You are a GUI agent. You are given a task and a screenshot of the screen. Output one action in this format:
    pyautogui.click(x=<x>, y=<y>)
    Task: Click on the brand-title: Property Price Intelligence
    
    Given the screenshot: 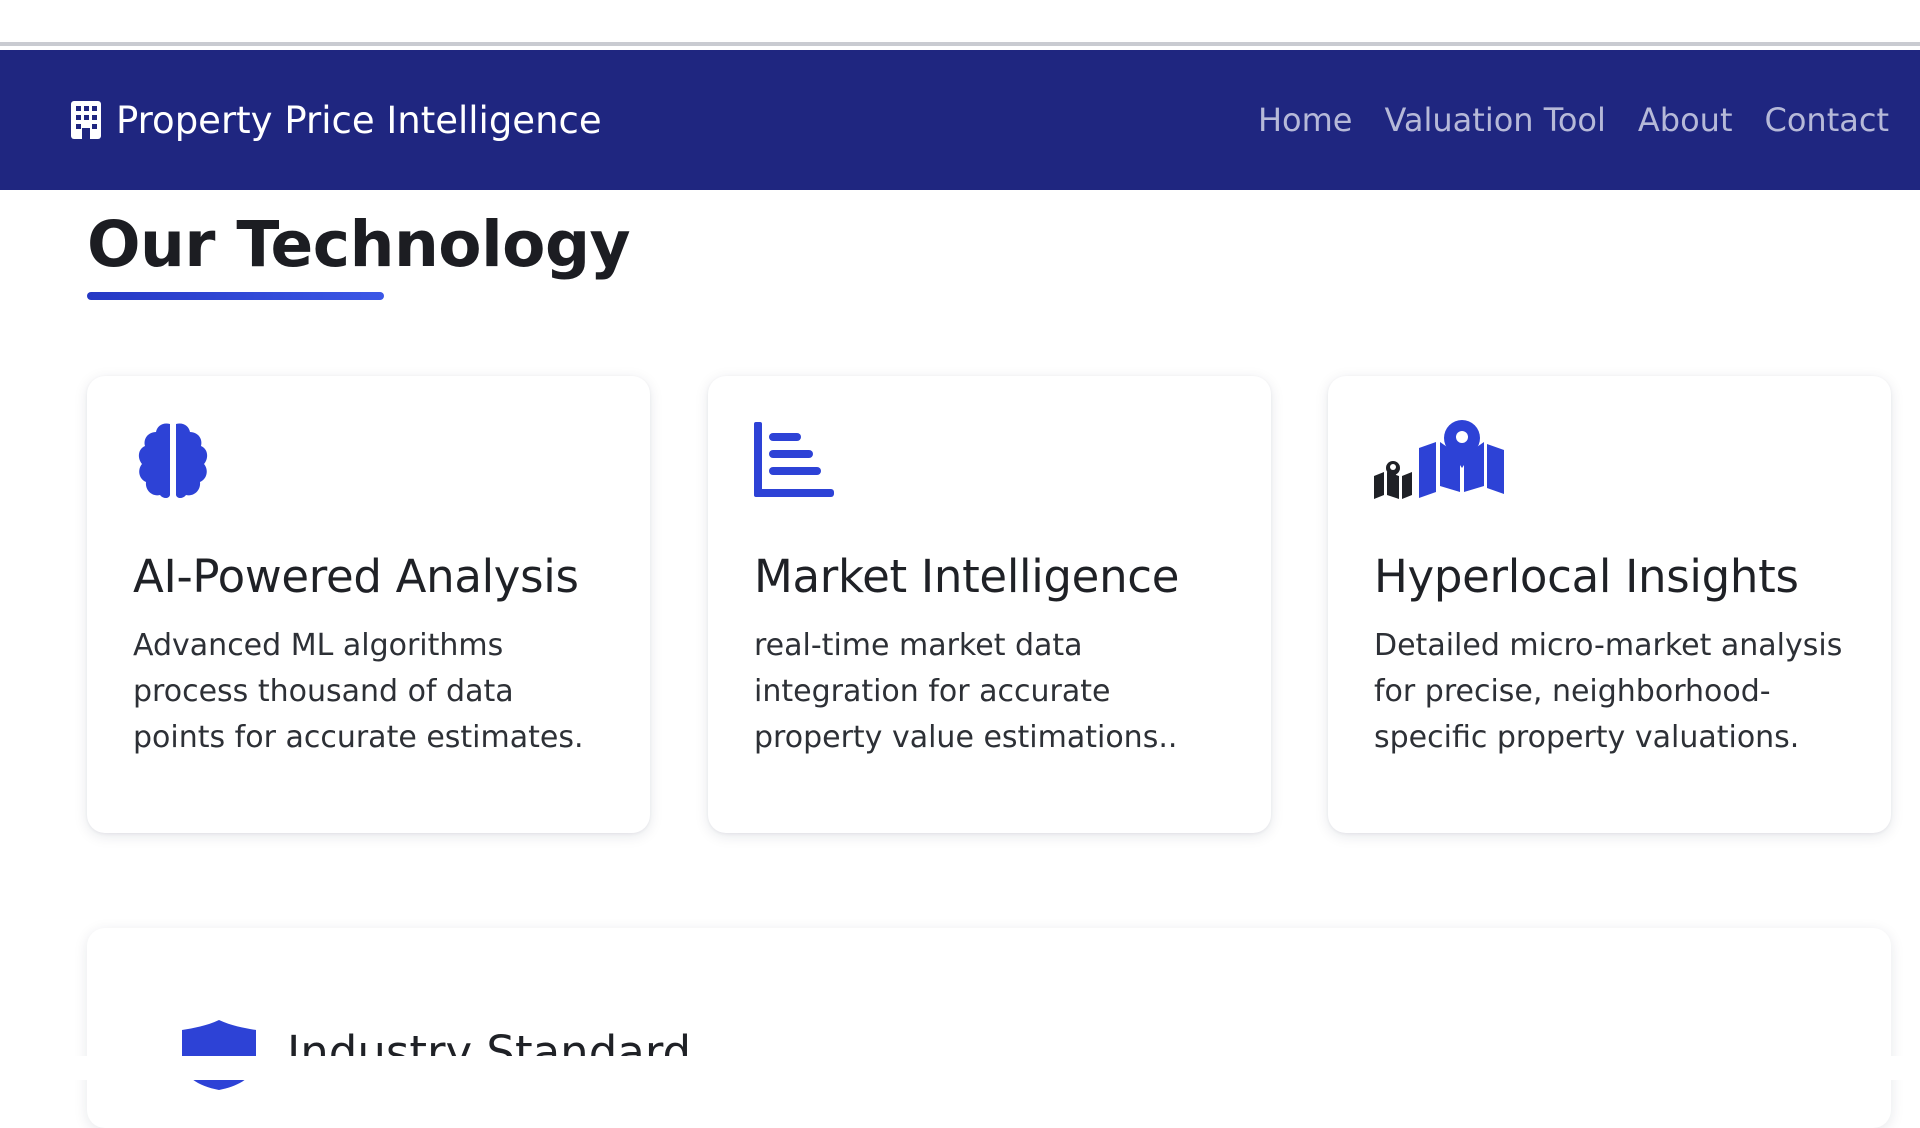 What is the action you would take?
    pyautogui.click(x=359, y=120)
    